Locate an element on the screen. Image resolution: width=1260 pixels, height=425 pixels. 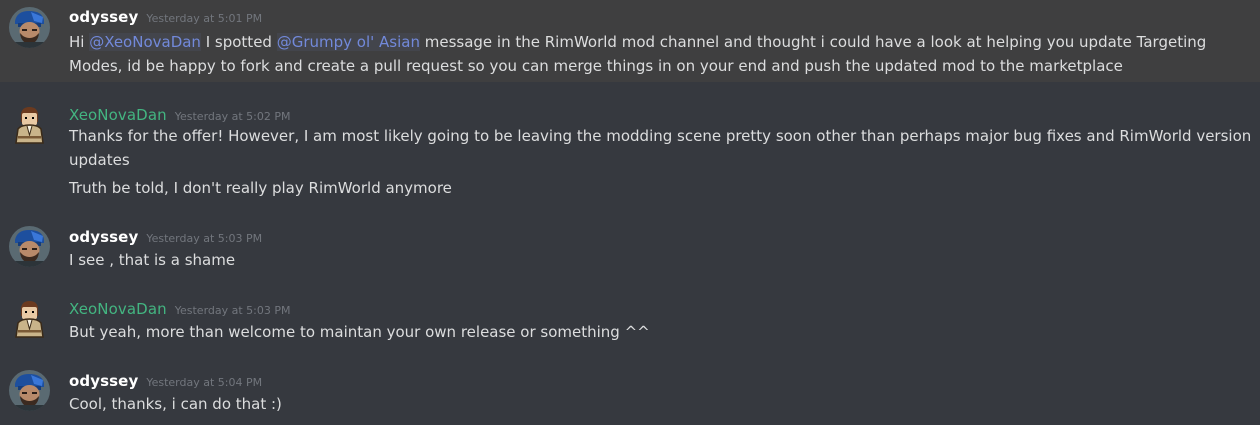
message-text-segment: Hi is located at coordinates (79, 42).